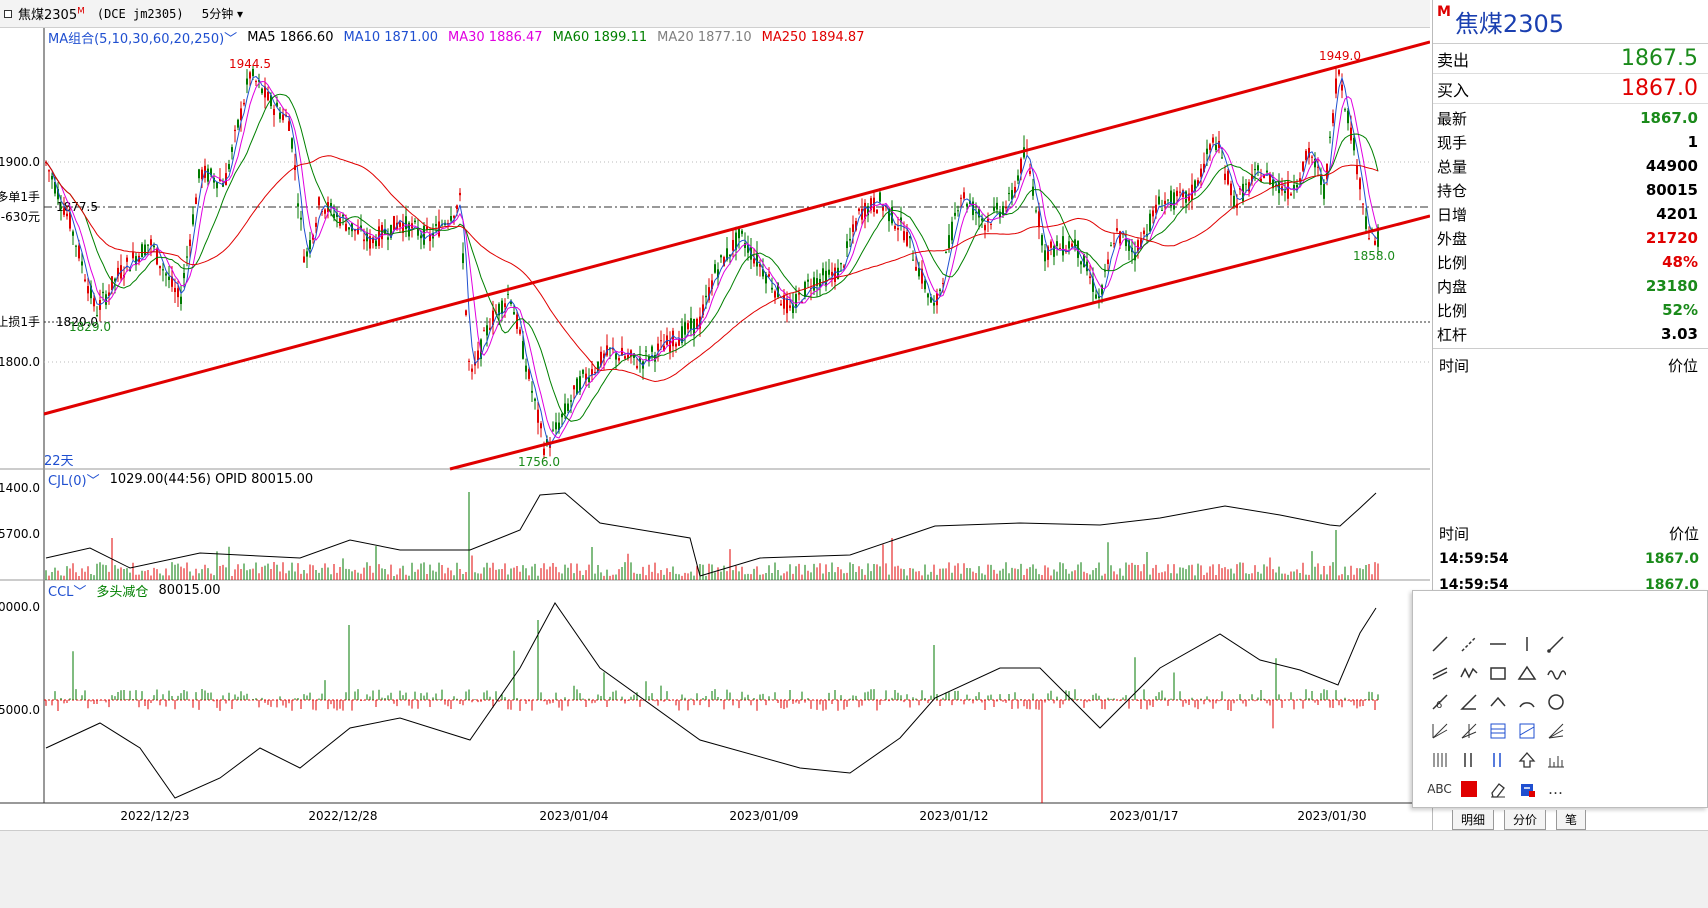  Describe the element at coordinates (20, 322) in the screenshot. I see `stop-loss-label: 止损1手` at that location.